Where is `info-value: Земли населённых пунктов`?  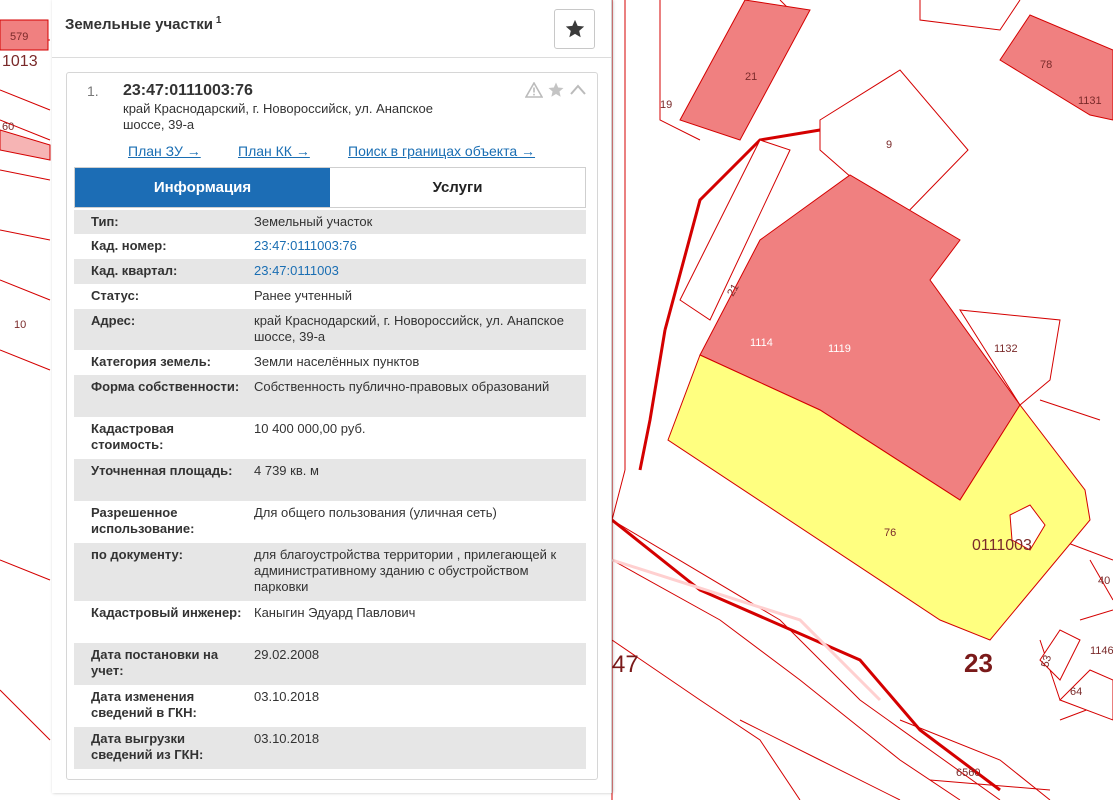
info-value: Земли населённых пунктов is located at coordinates (337, 361).